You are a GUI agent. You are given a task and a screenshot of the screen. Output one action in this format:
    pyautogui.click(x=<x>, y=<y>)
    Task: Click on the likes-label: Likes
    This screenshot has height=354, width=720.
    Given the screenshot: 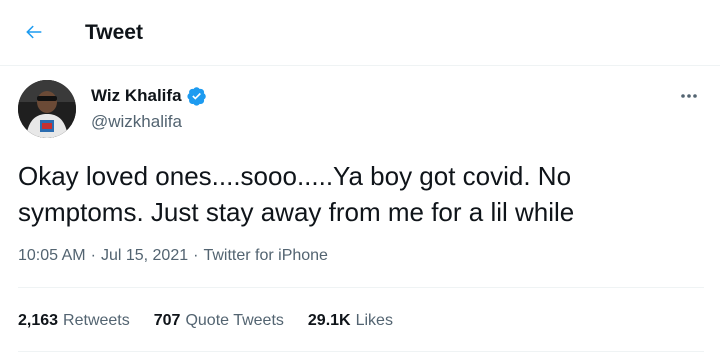 What is the action you would take?
    pyautogui.click(x=374, y=320)
    